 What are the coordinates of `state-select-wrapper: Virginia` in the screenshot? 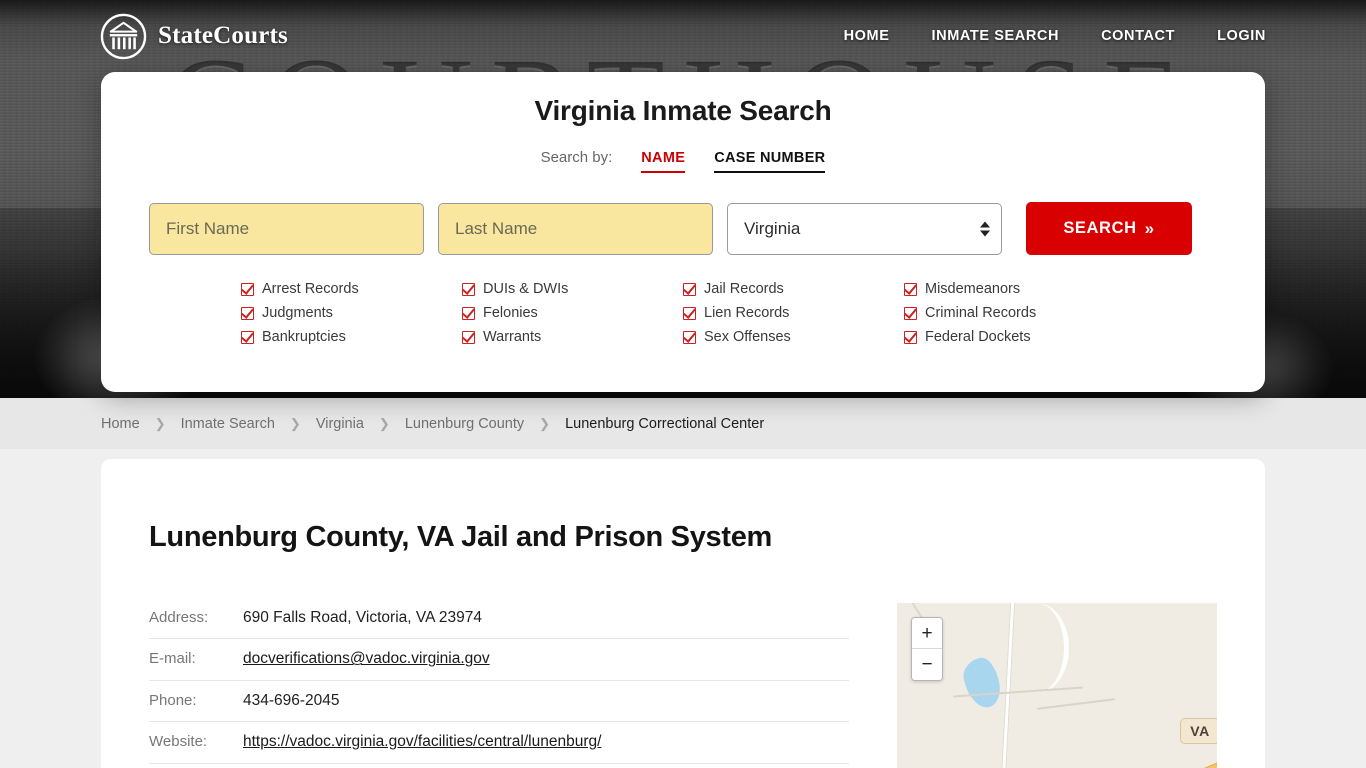 It's located at (864, 228).